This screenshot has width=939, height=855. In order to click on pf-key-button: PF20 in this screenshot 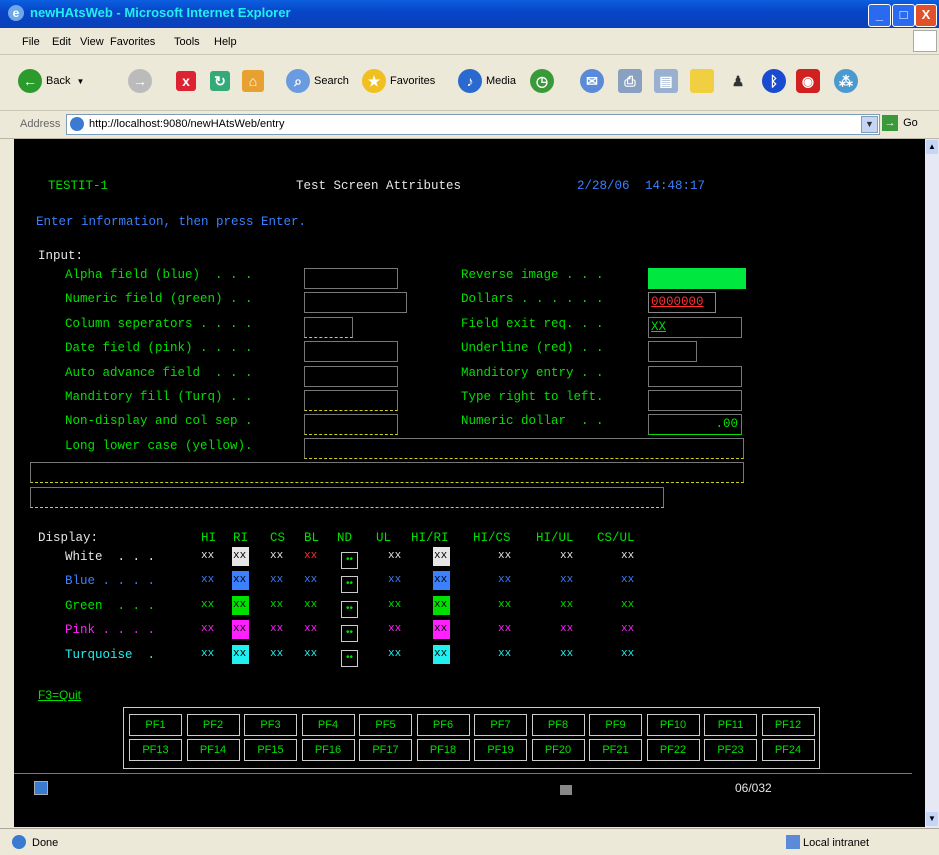, I will do `click(558, 750)`.